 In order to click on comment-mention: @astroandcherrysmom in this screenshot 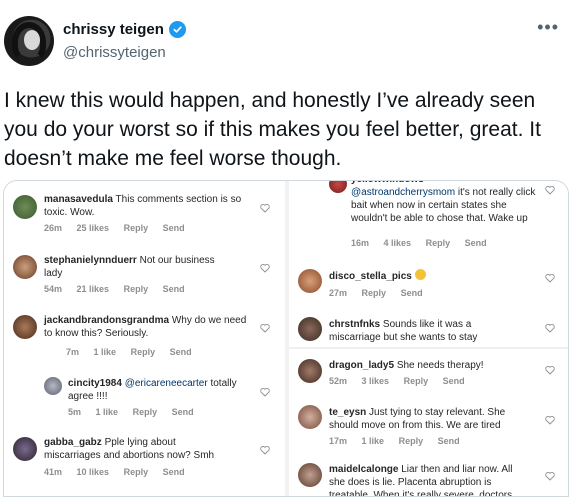, I will do `click(403, 192)`.